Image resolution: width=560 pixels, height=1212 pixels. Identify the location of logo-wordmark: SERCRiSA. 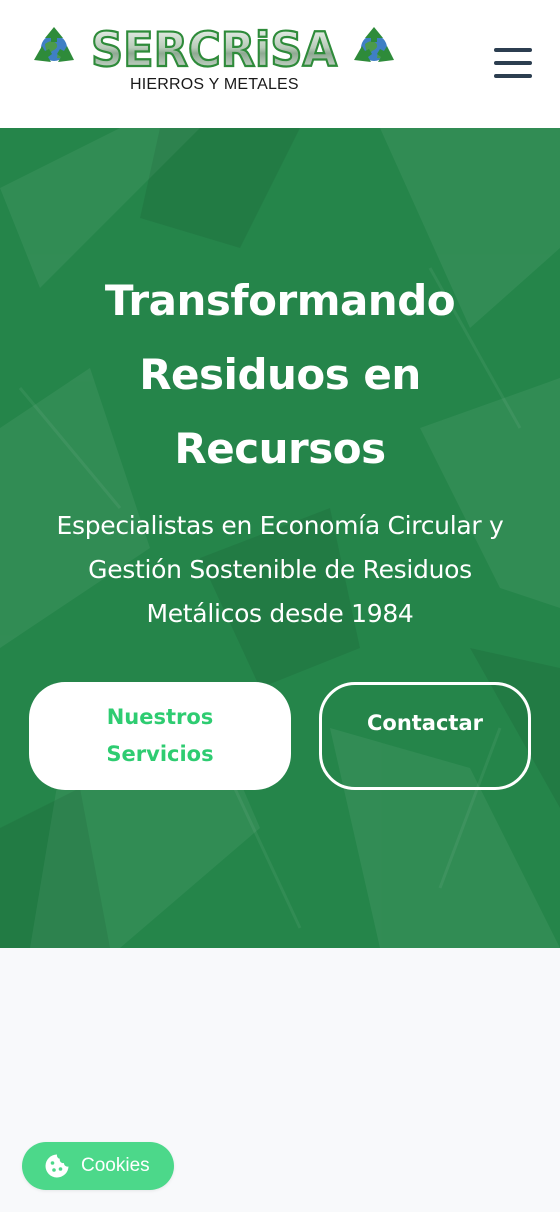
(214, 48).